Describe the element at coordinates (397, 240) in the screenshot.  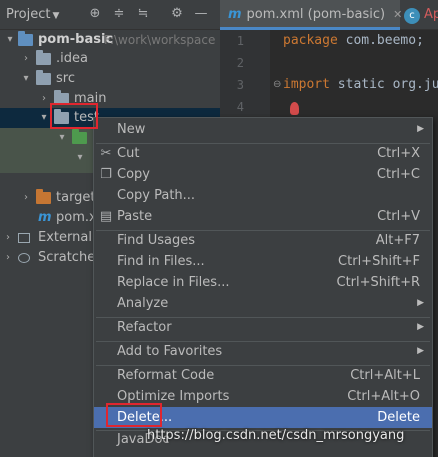
I see `menu-item-shortcut: Alt+F7` at that location.